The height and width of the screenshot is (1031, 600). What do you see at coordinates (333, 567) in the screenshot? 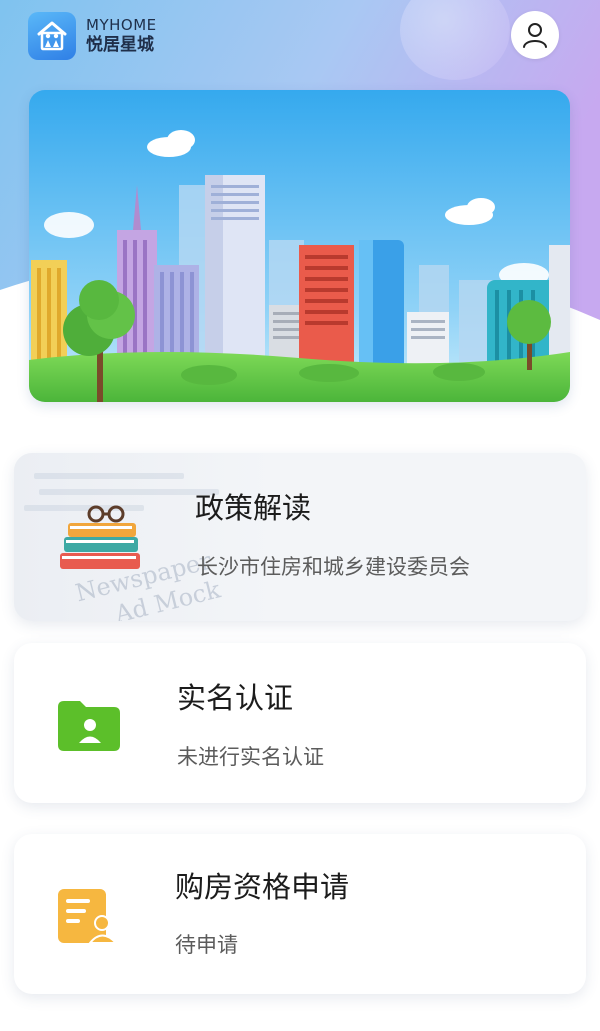
I see `policy-subtitle: 长沙市住房和城乡建设委员会` at bounding box center [333, 567].